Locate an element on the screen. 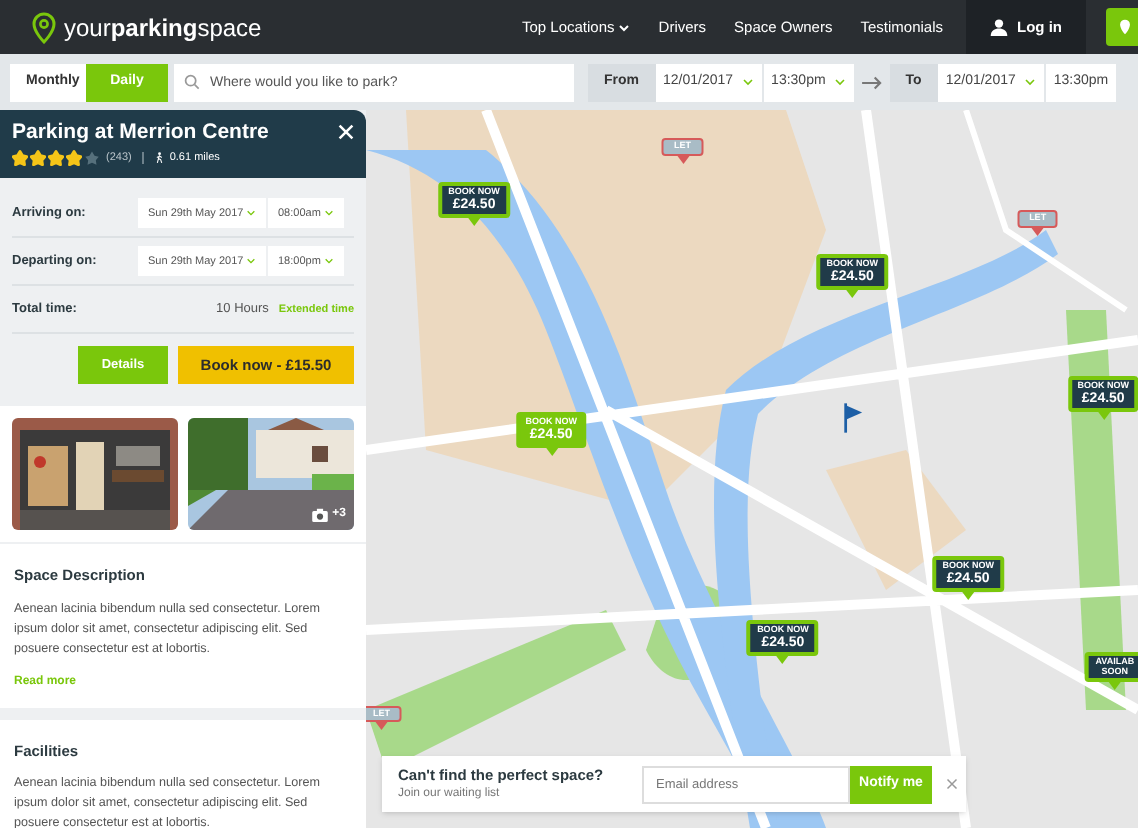 The width and height of the screenshot is (1138, 828). camera-icon is located at coordinates (320, 515).